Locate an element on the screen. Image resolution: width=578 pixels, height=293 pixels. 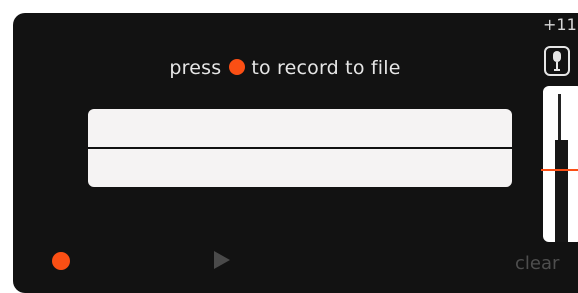
play-button is located at coordinates (222, 260).